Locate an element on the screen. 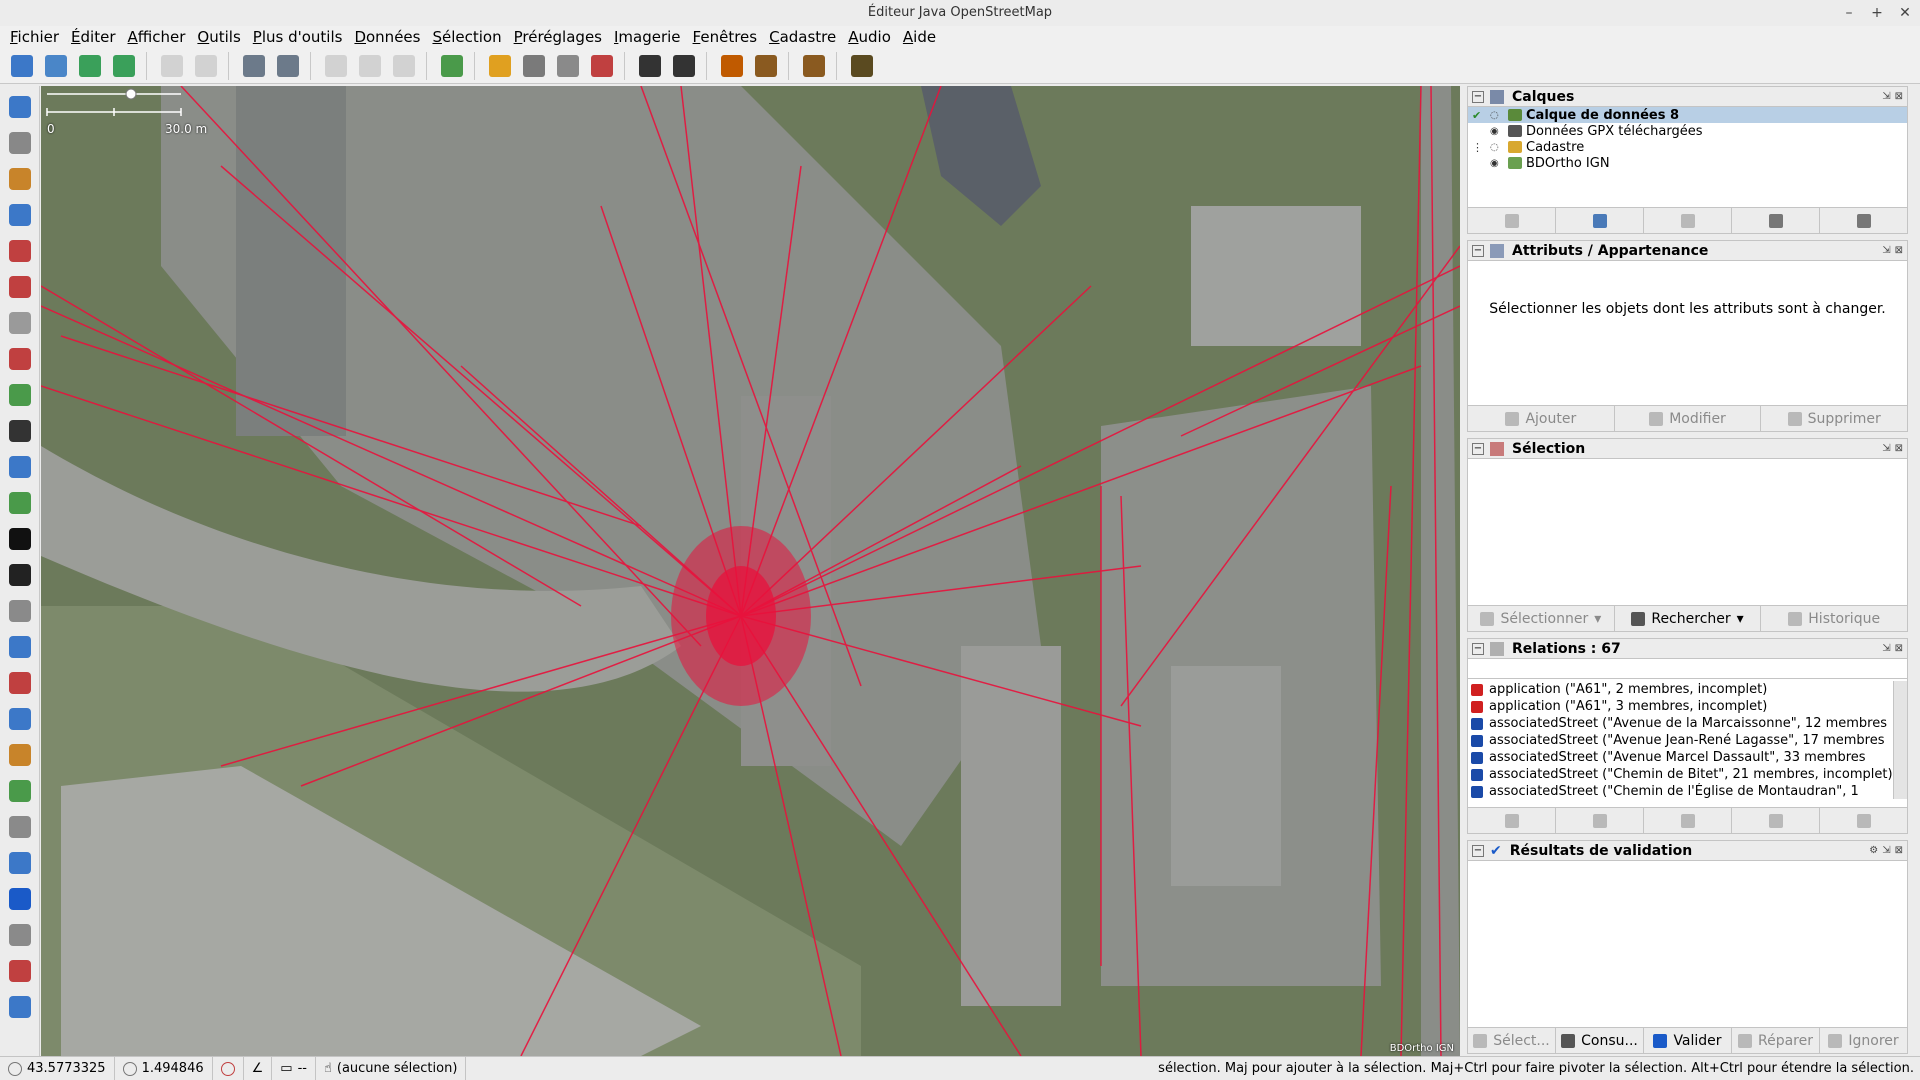 The width and height of the screenshot is (1920, 1080). building-preset-button is located at coordinates (602, 66).